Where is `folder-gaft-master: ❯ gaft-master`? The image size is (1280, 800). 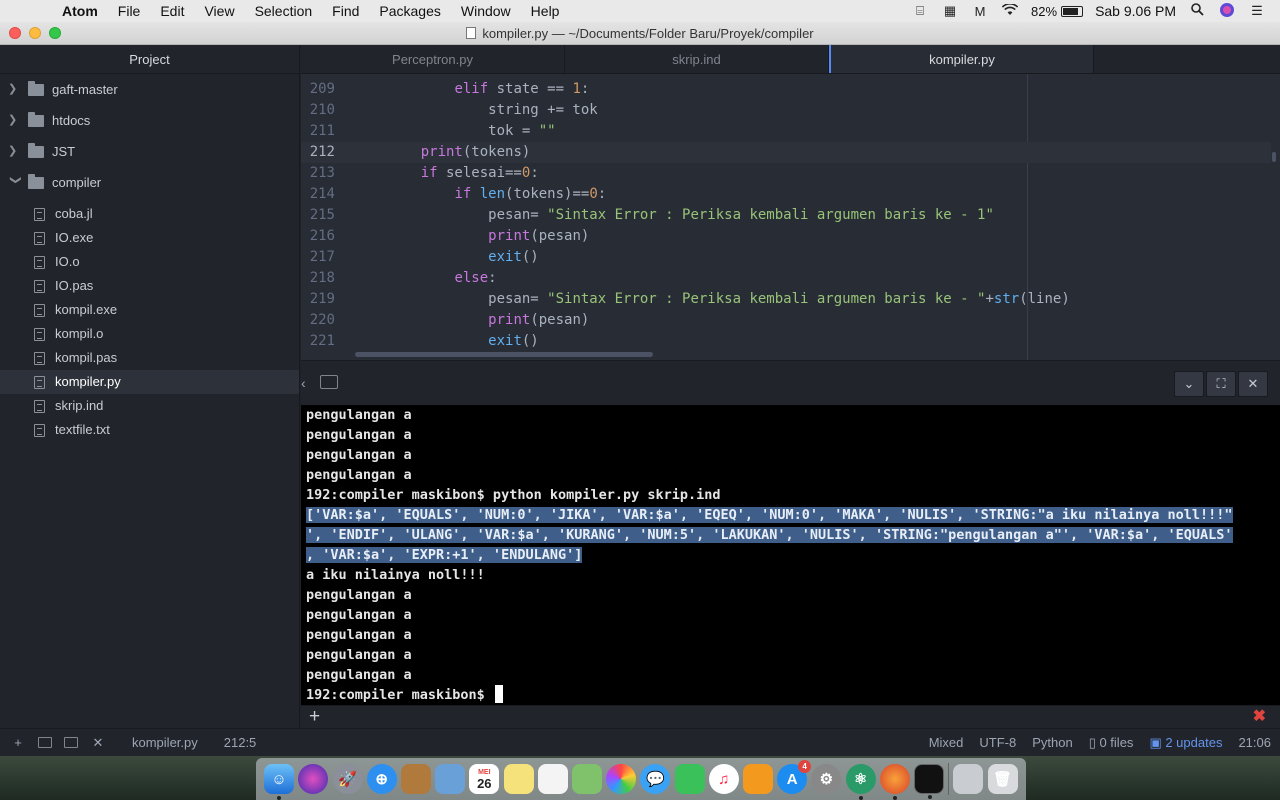 folder-gaft-master: ❯ gaft-master is located at coordinates (149, 89).